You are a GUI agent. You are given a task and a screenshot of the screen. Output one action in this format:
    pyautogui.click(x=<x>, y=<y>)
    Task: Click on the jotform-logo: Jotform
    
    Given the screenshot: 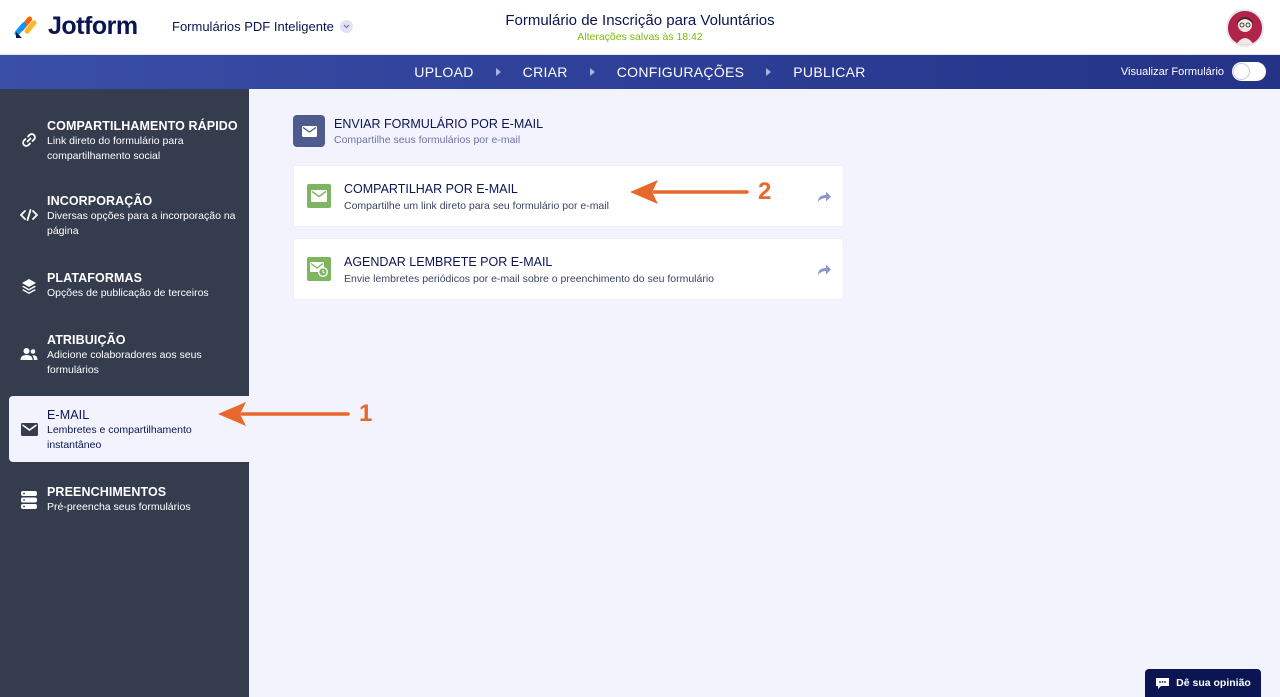 What is the action you would take?
    pyautogui.click(x=76, y=26)
    